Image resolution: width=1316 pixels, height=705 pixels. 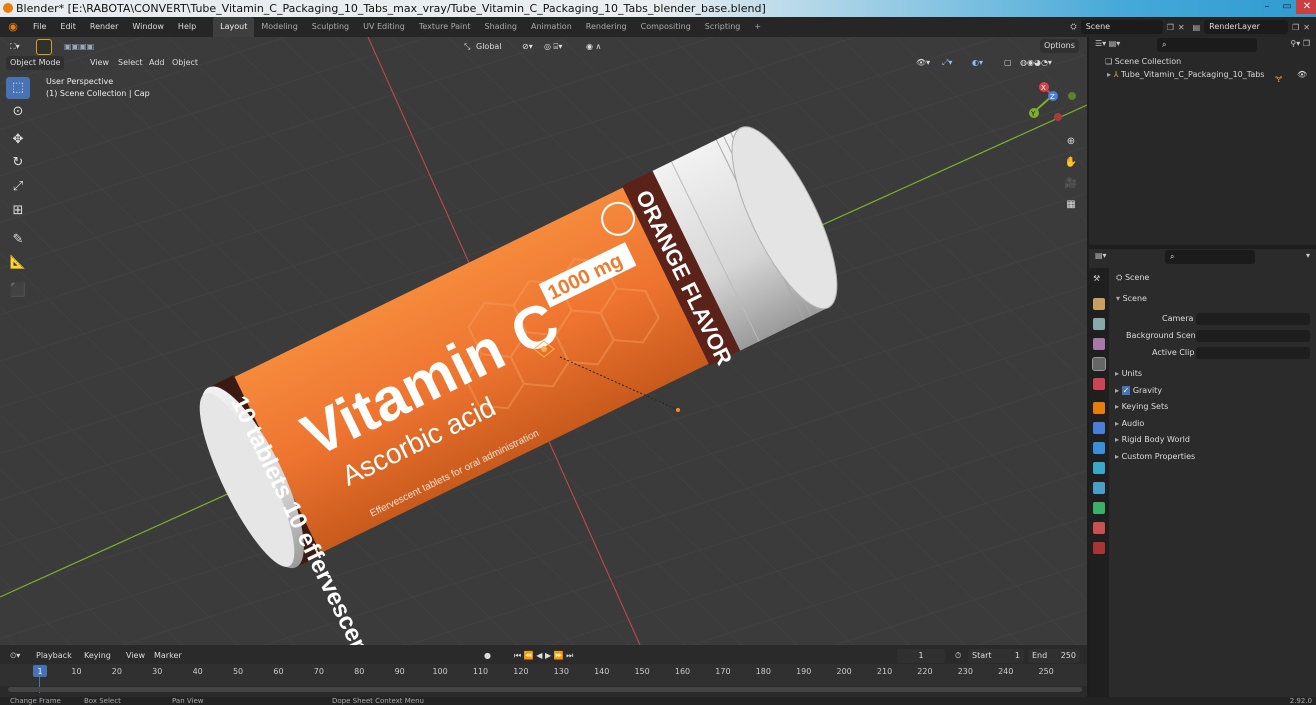 I want to click on camera-view-icon: 🎥, so click(x=1071, y=184).